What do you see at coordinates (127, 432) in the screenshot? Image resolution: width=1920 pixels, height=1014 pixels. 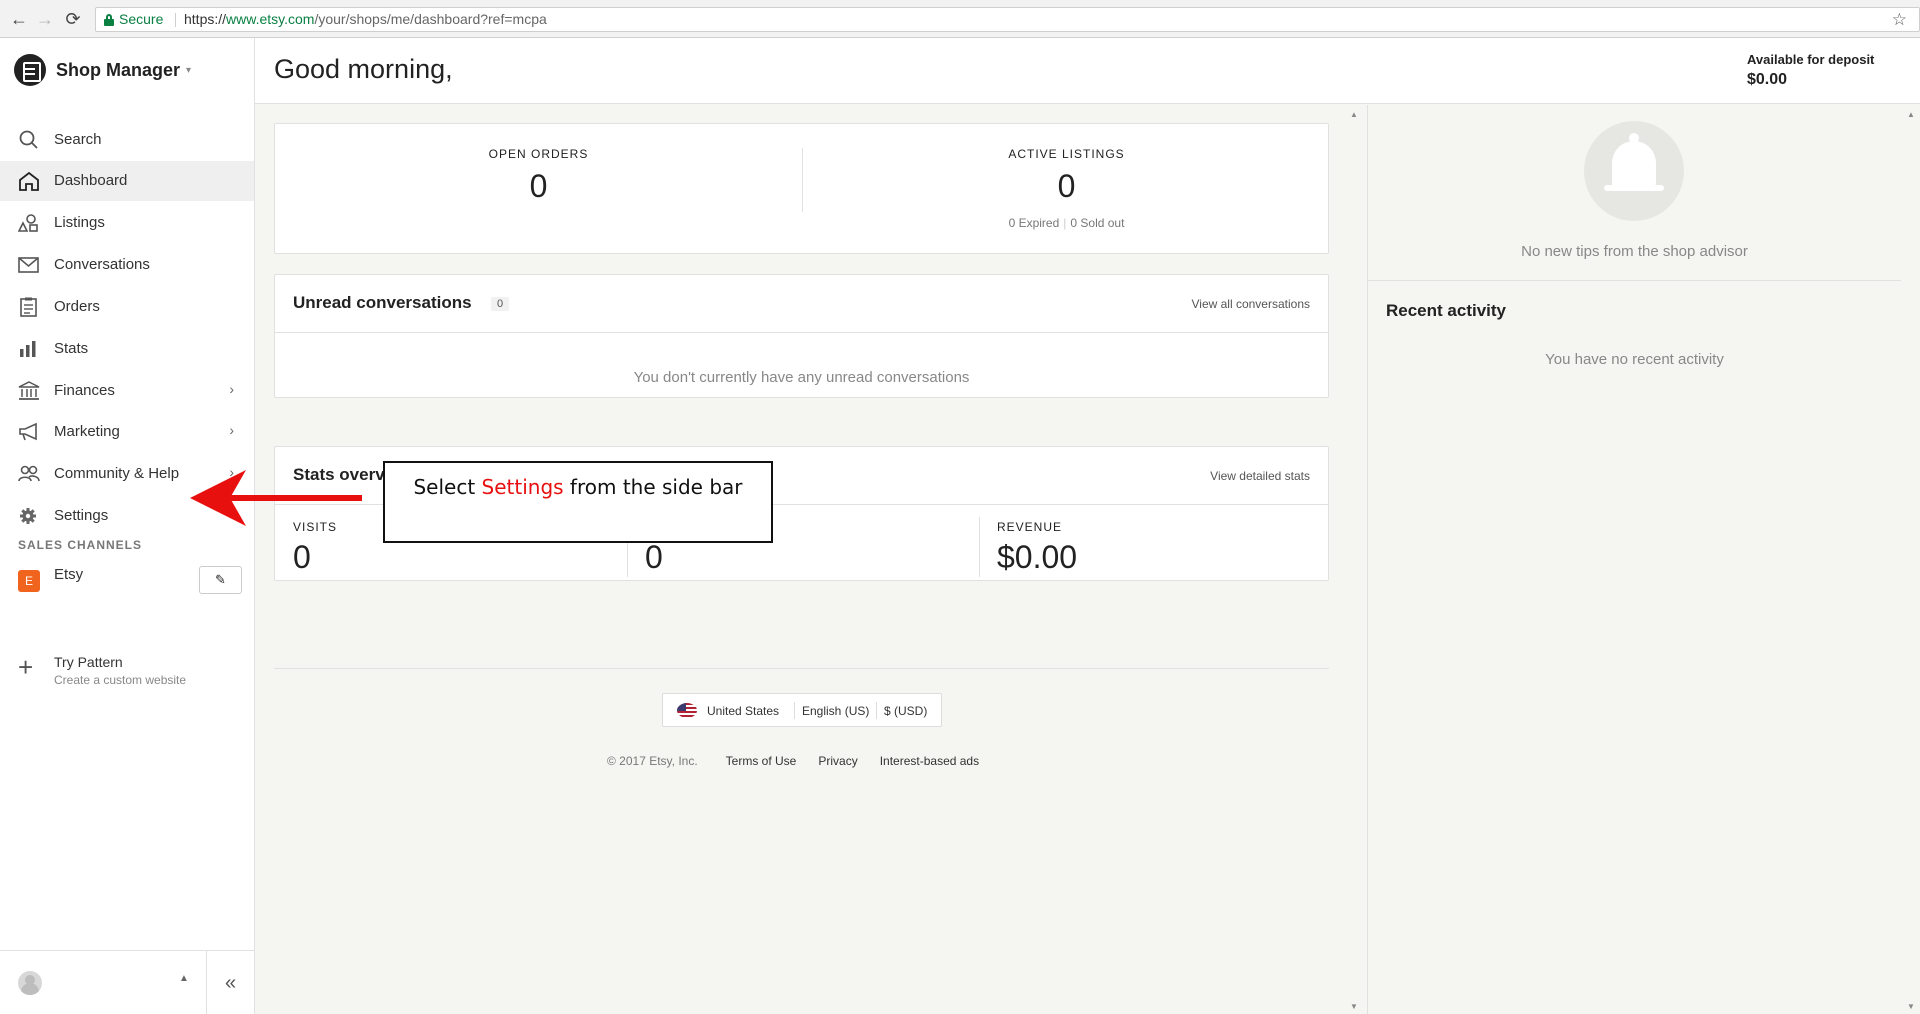 I see `sidebar-item-marketing: Marketing ›` at bounding box center [127, 432].